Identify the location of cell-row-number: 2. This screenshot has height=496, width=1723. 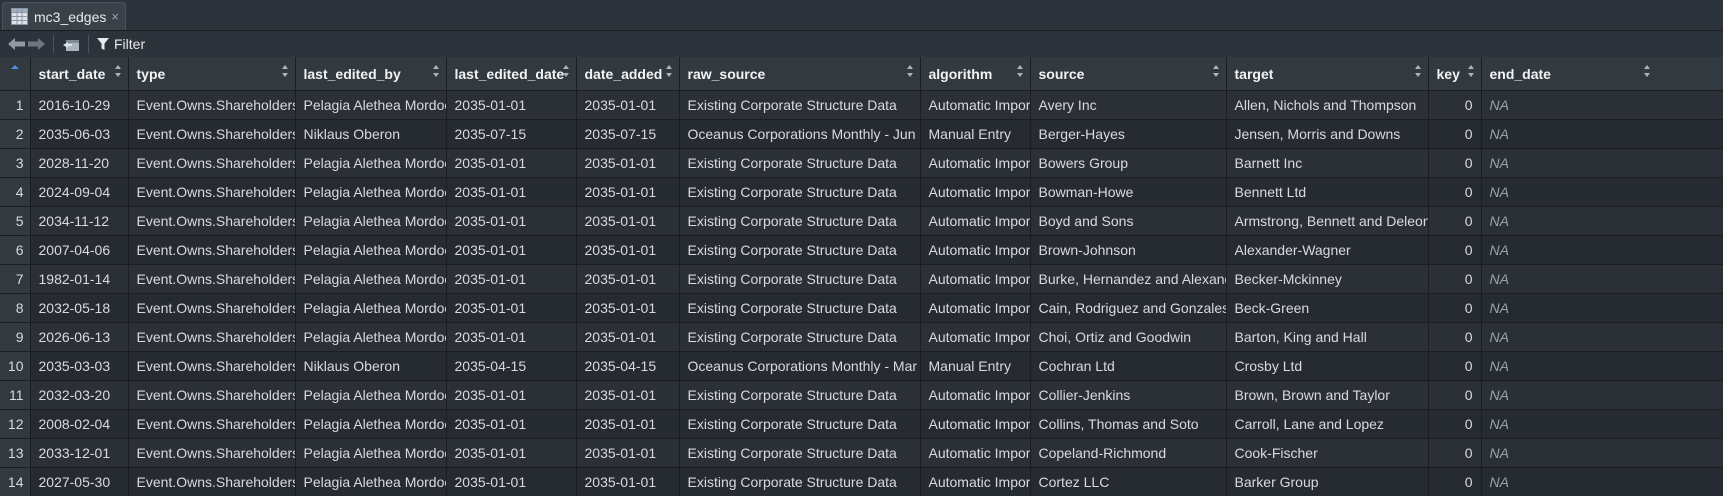
(15, 134).